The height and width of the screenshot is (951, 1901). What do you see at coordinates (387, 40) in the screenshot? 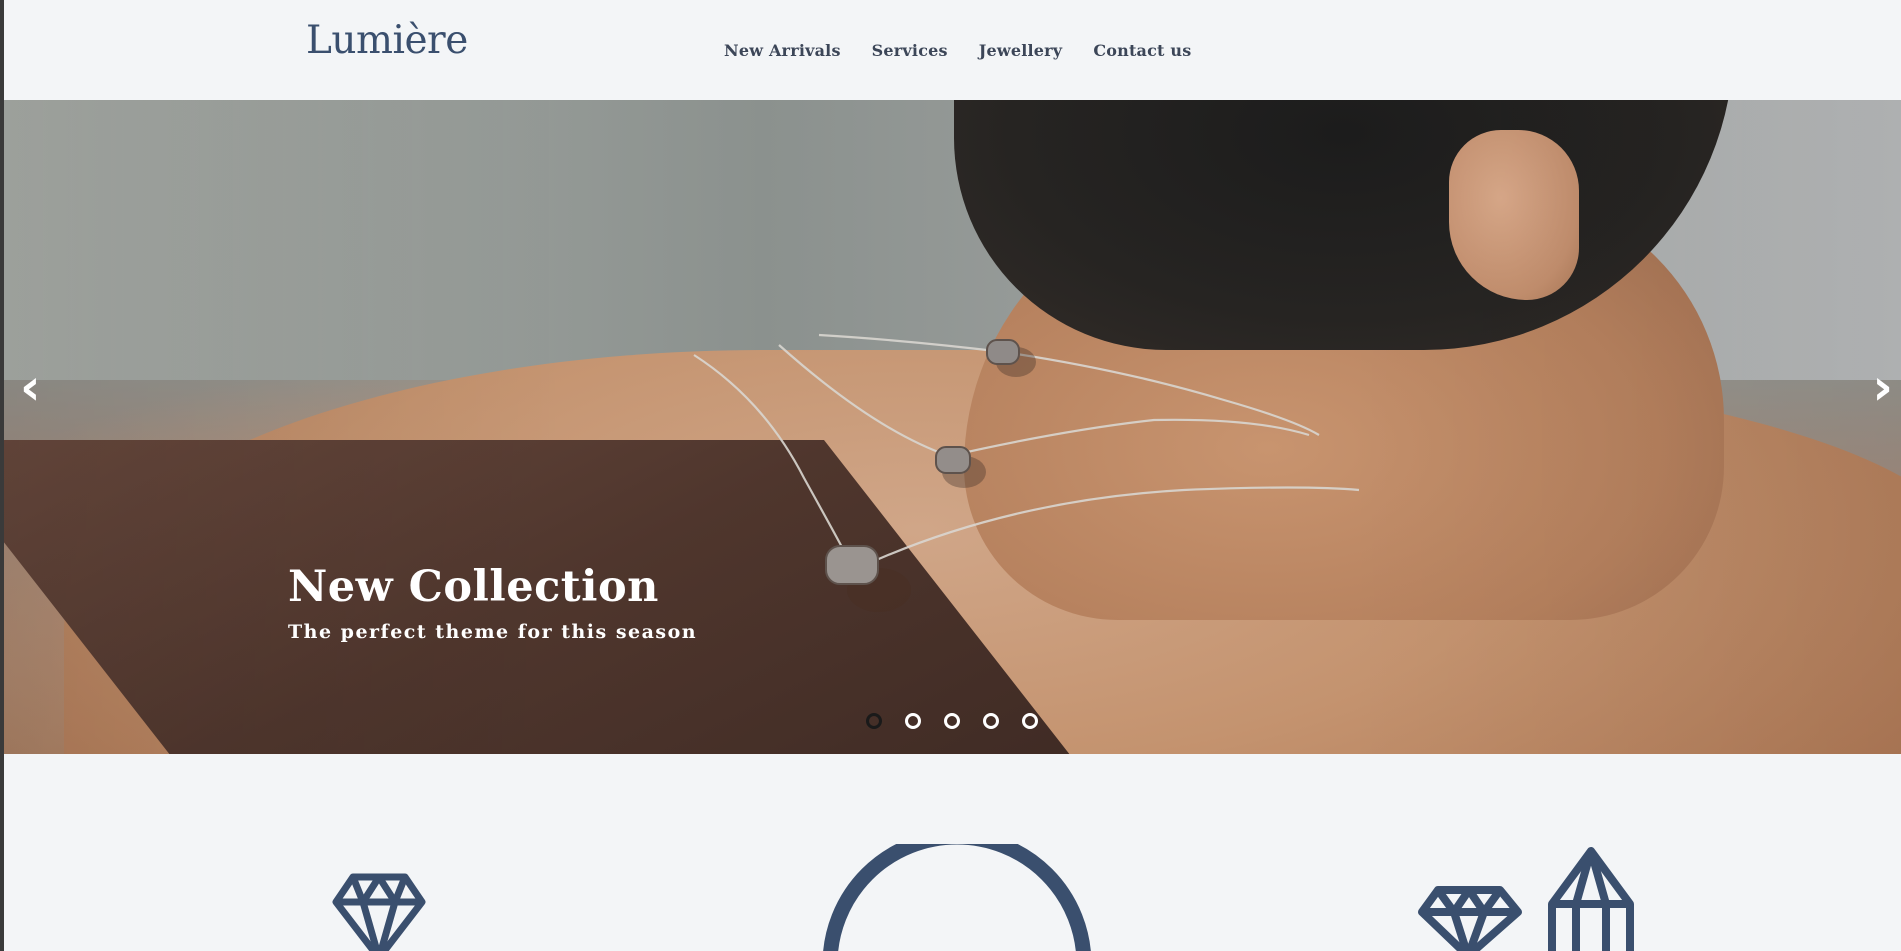
I see `logo: Lumière` at bounding box center [387, 40].